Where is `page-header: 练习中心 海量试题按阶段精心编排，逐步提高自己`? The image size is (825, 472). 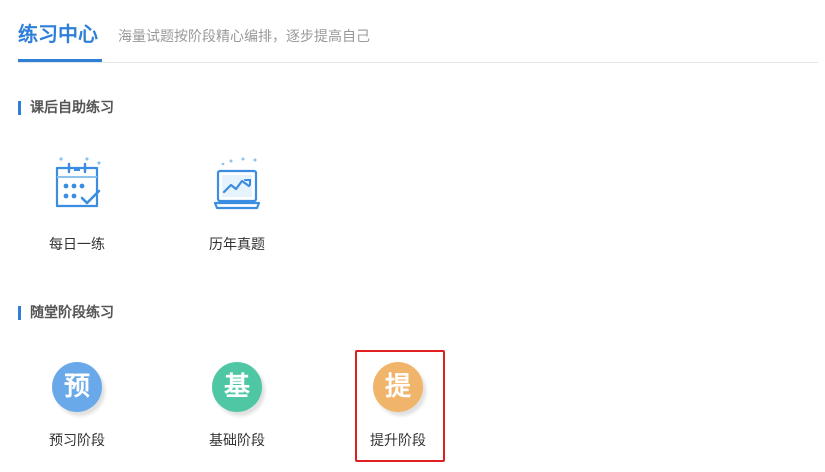 page-header: 练习中心 海量试题按阶段精心编排，逐步提高自己 is located at coordinates (418, 31).